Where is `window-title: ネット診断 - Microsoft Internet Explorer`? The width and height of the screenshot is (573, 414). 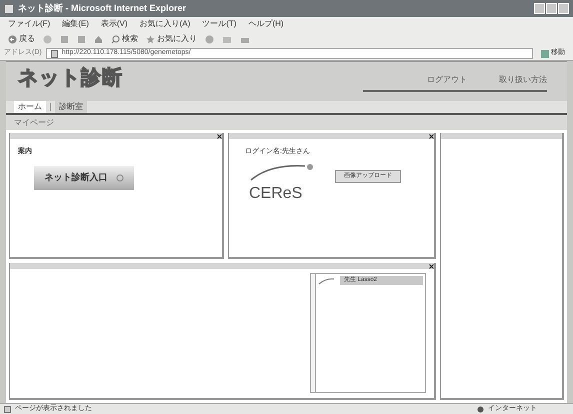
window-title: ネット診断 - Microsoft Internet Explorer is located at coordinates (102, 8).